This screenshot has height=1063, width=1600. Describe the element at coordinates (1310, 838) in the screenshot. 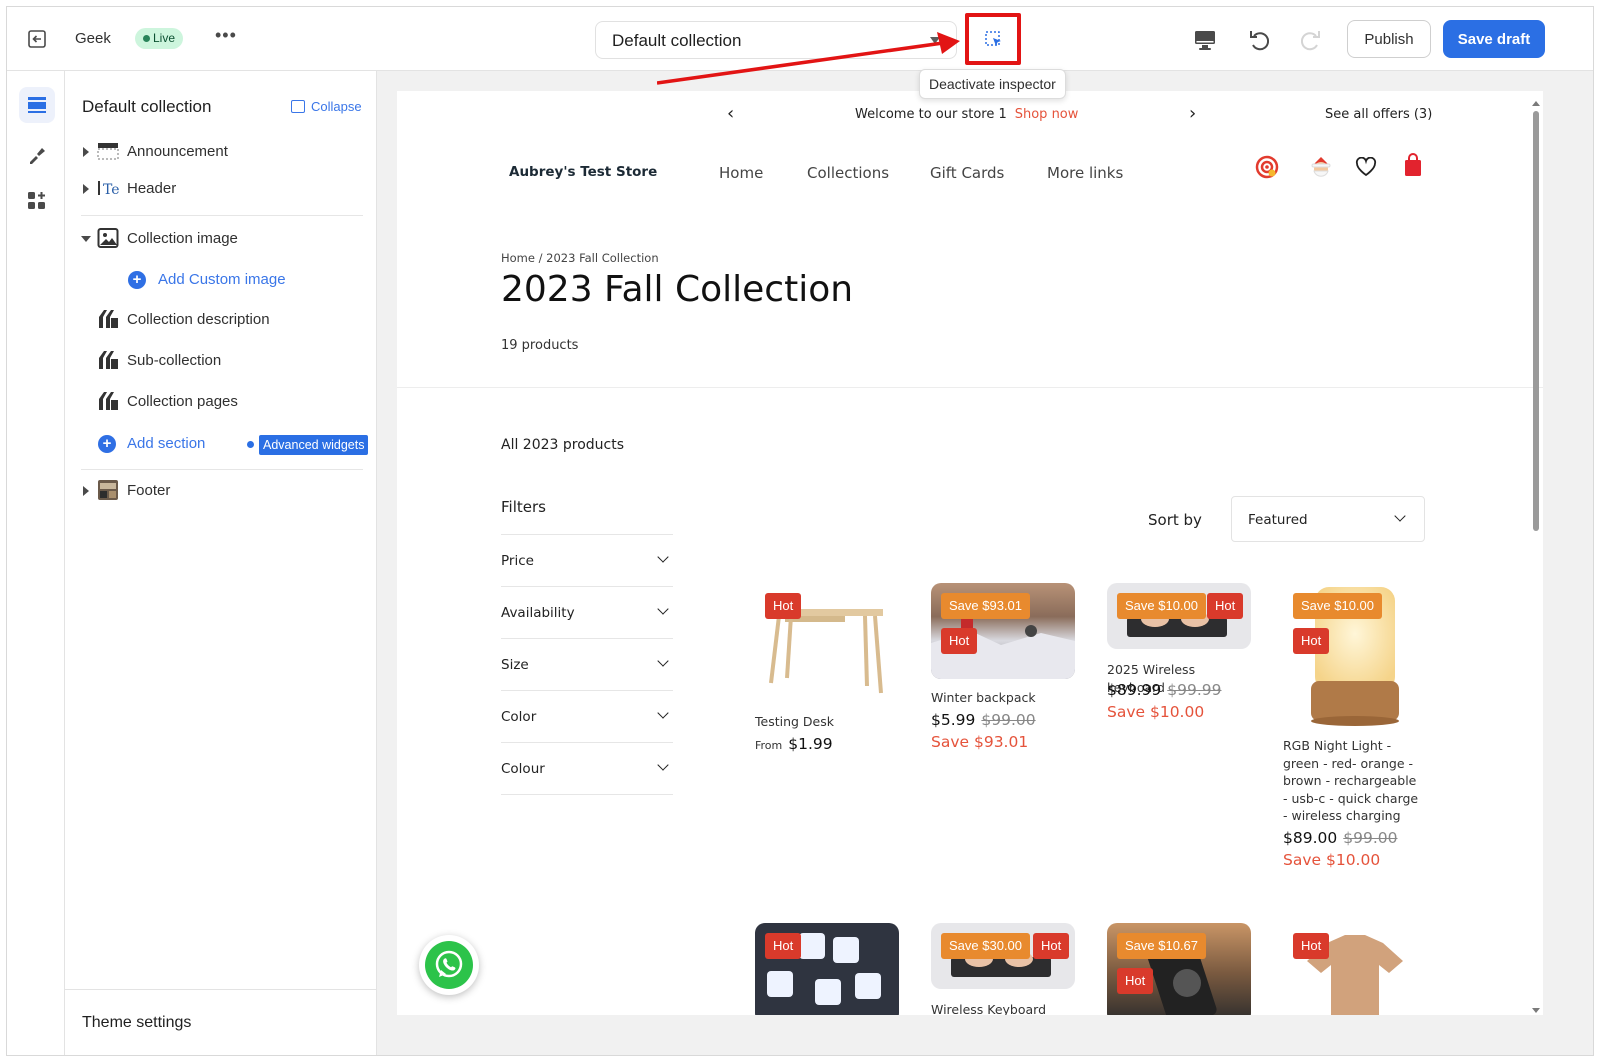

I see `price-value: $89.00` at that location.